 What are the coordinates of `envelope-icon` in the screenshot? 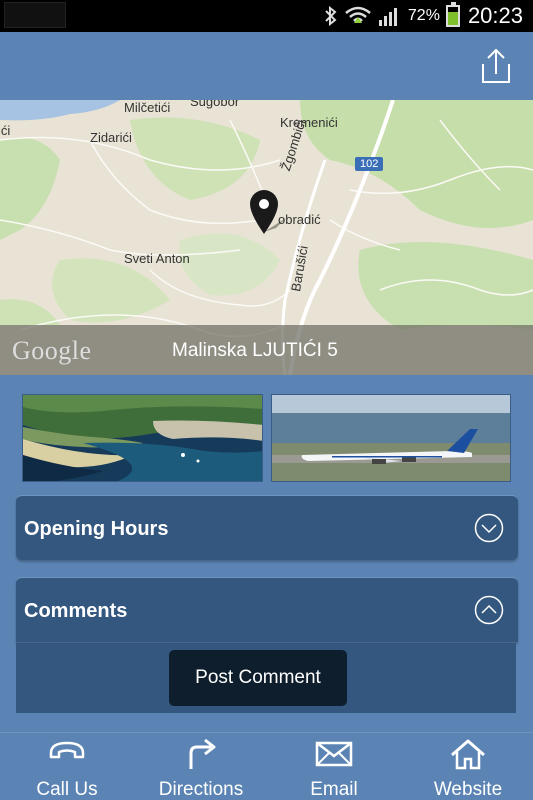 It's located at (334, 754).